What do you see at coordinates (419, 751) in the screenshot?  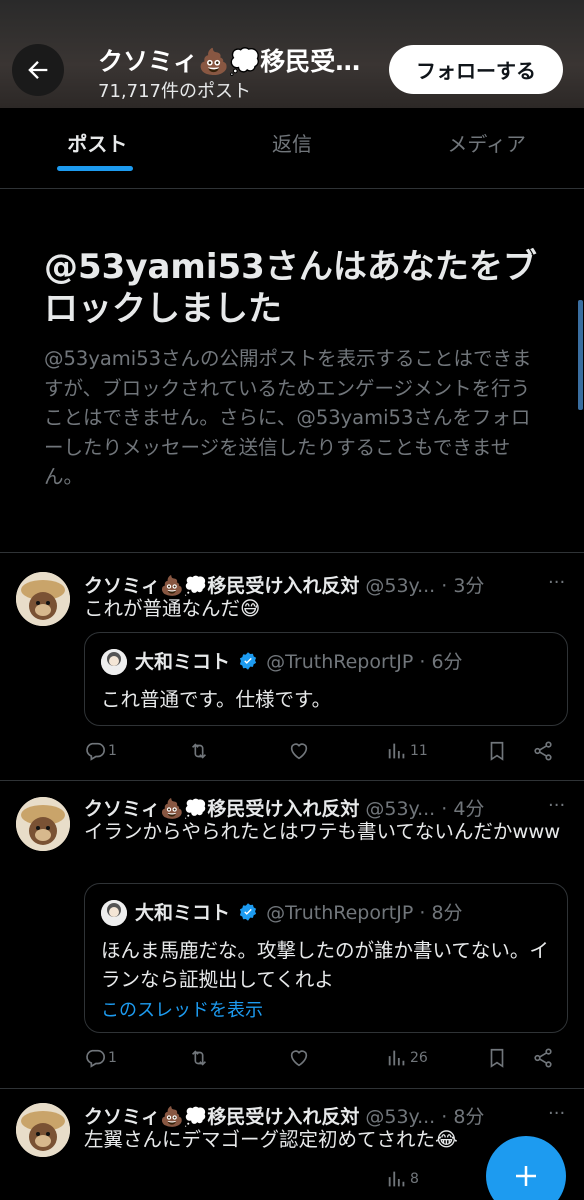 I see `views-count: 11` at bounding box center [419, 751].